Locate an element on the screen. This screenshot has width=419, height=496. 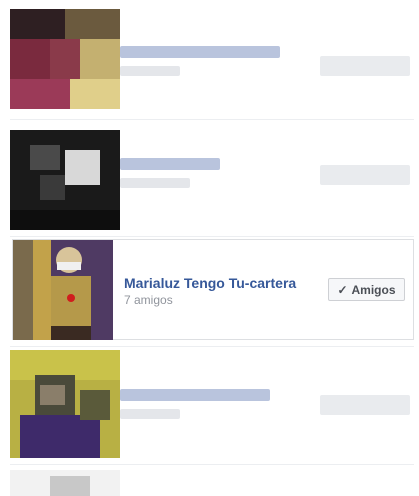
friends-button: ✓ Amigos is located at coordinates (366, 289).